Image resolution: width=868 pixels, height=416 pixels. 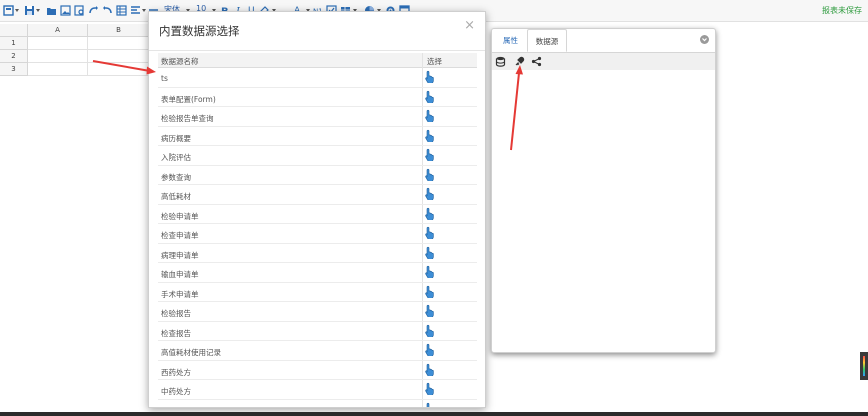 I want to click on column-header-a: A, so click(x=58, y=30).